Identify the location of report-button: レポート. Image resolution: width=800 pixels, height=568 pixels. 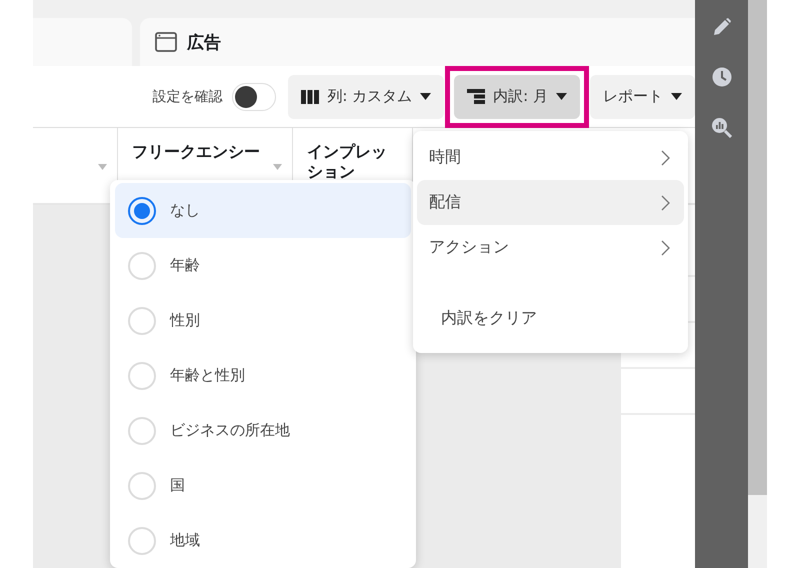
(642, 96).